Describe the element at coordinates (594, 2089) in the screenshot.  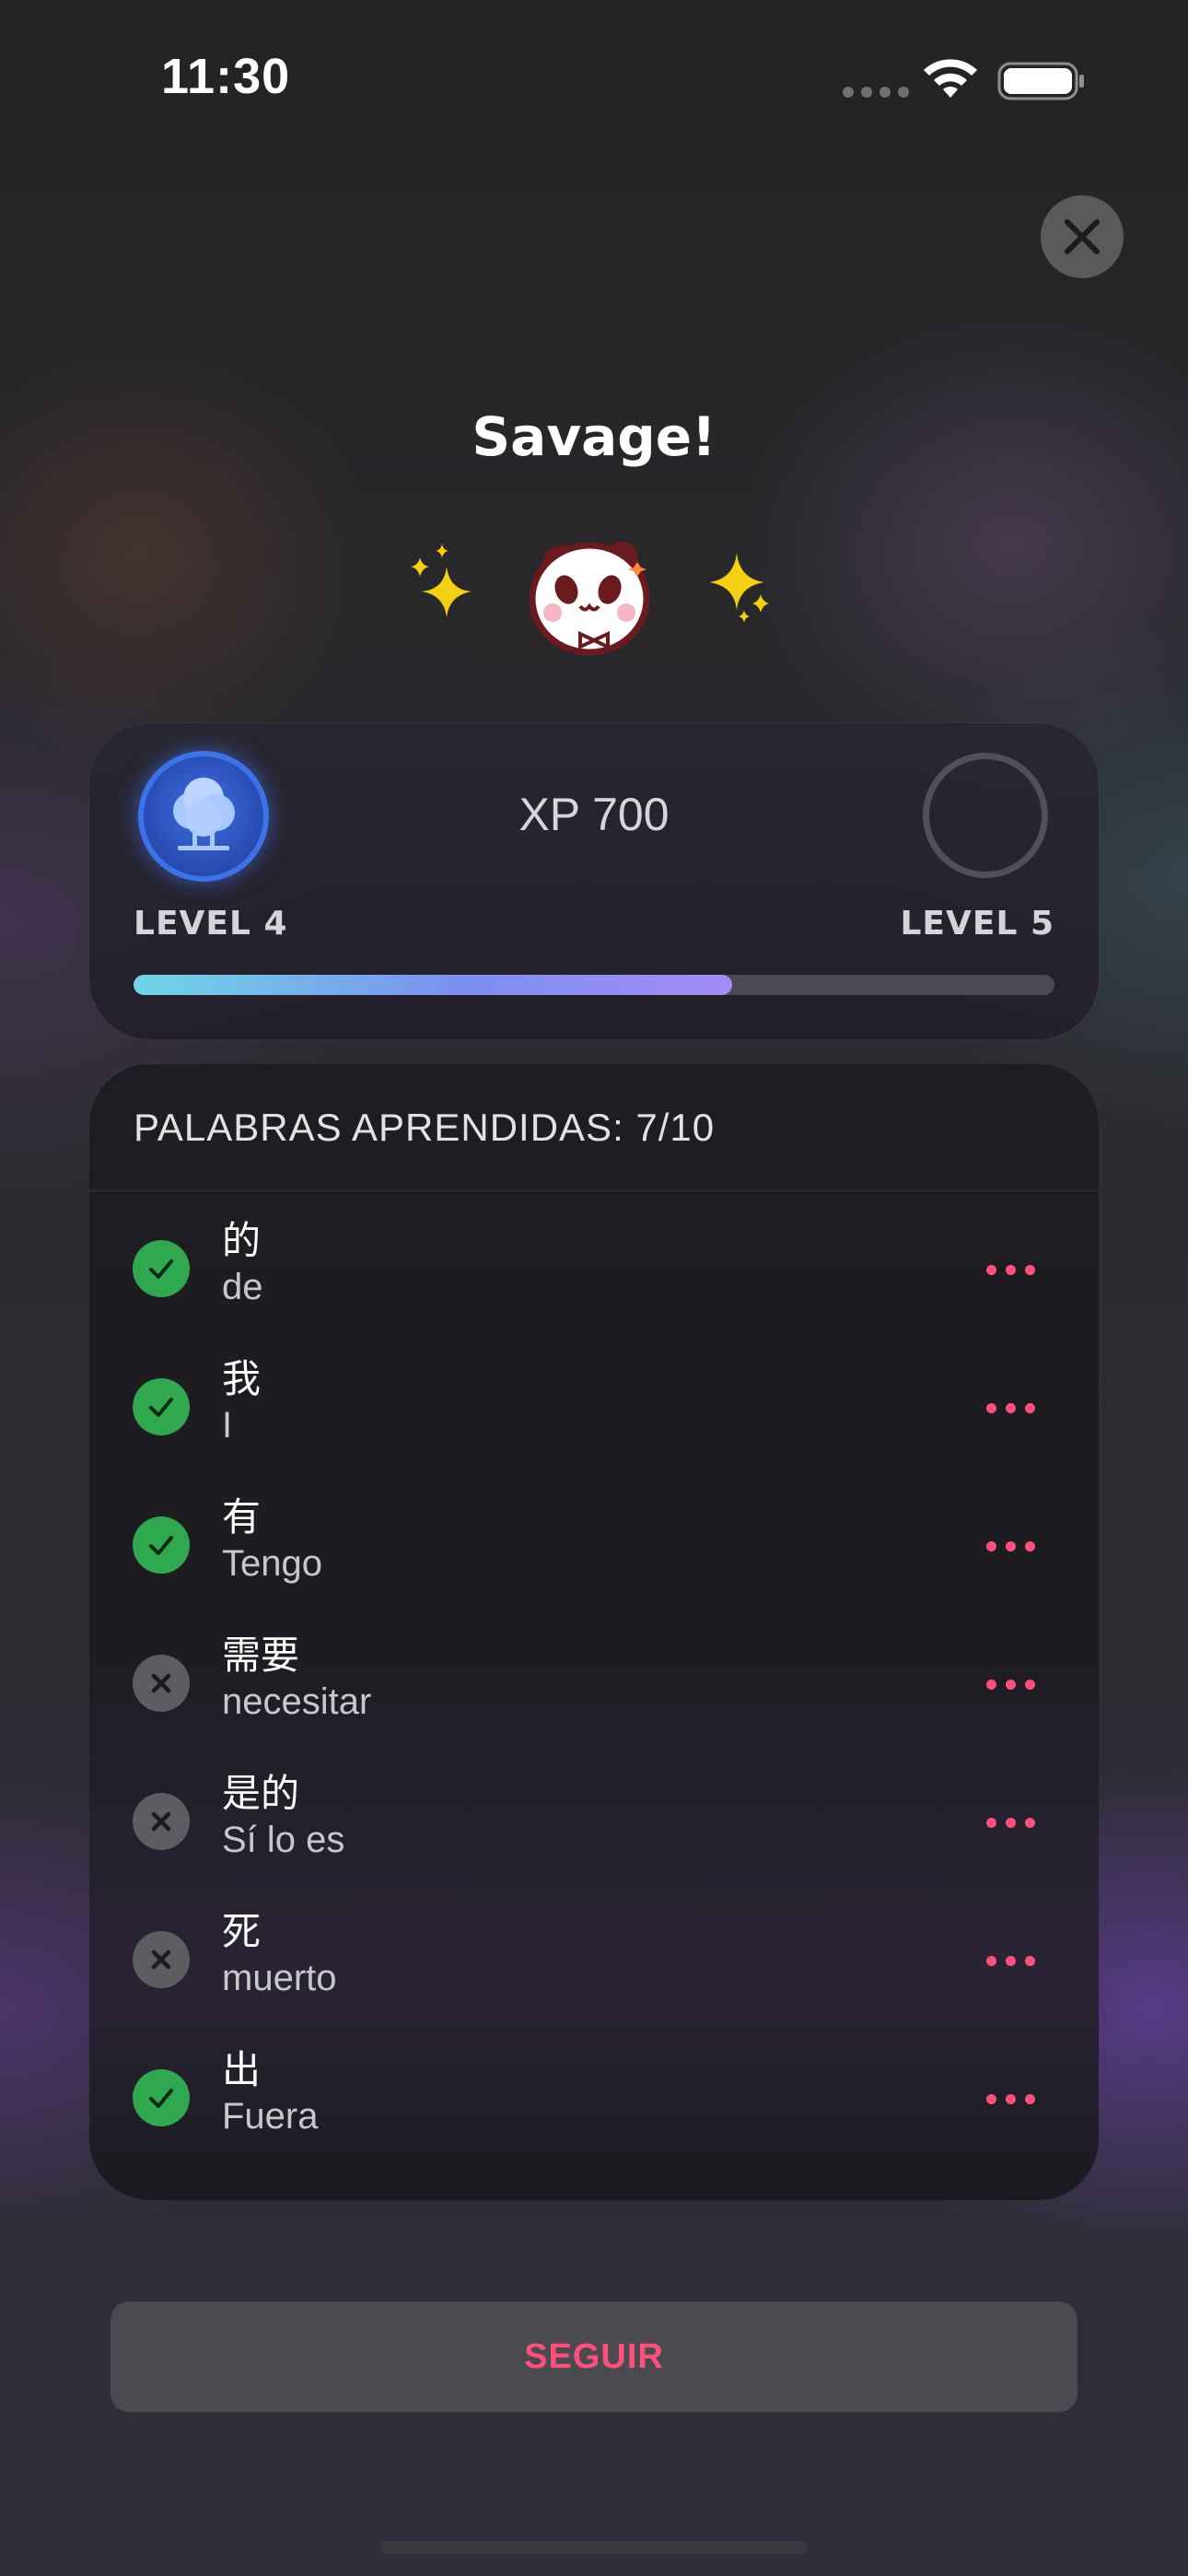
I see `word-row: 出 Fuera` at that location.